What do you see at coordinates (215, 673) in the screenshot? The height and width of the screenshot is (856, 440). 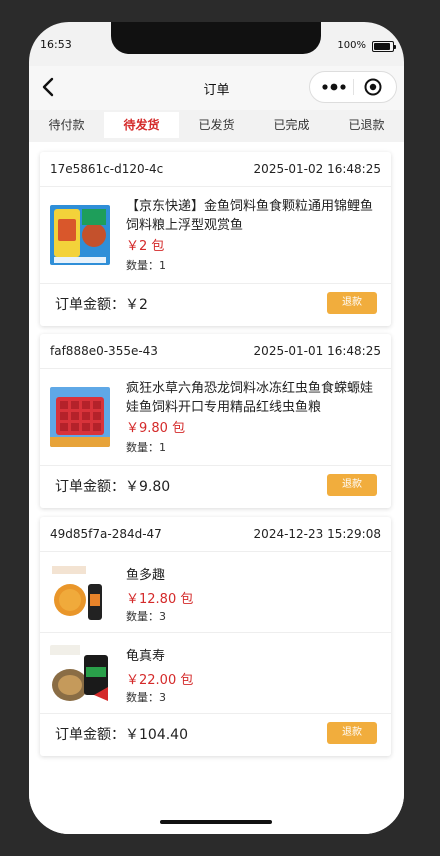 I see `order-item: 龟真寿 ￥22.00 包 数量：3` at bounding box center [215, 673].